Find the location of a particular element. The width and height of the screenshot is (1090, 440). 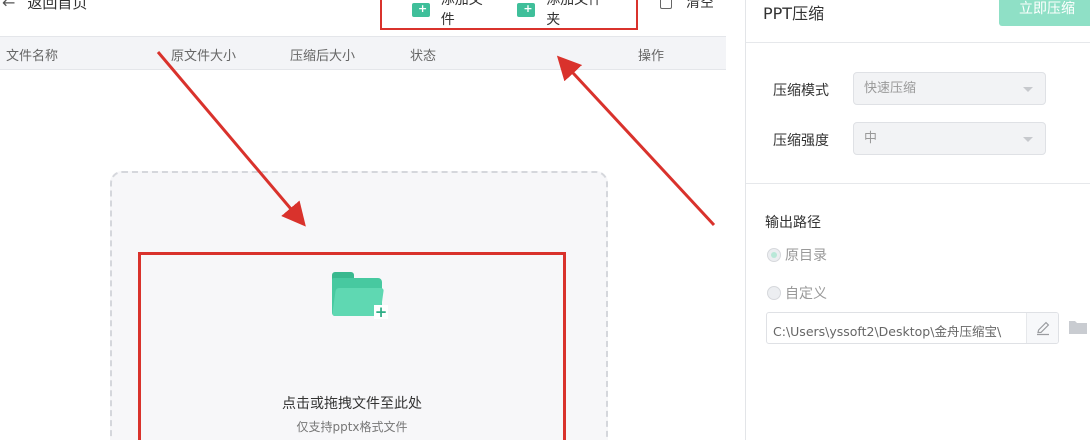

radio-original-directory: 原目录 is located at coordinates (797, 255).